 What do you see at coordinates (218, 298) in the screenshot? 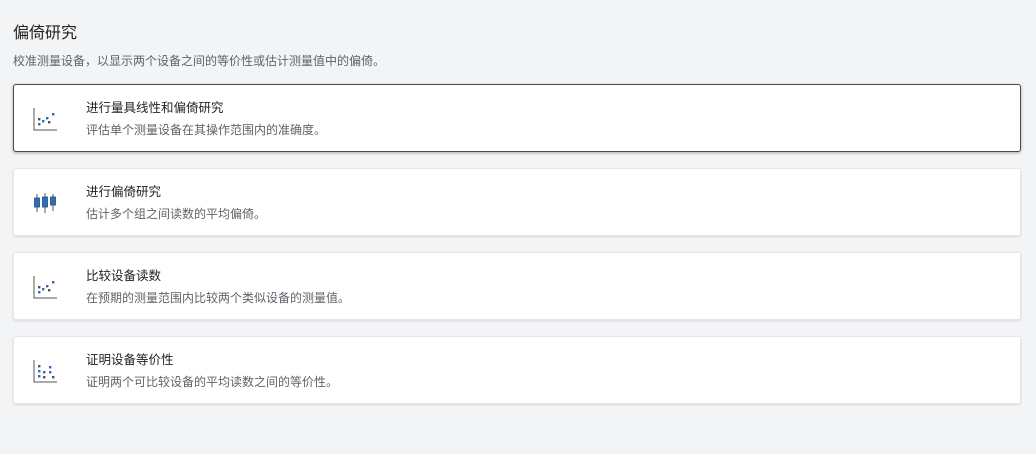
I see `option-description: 在预期的测量范围内比较两个类似设备的测量值。` at bounding box center [218, 298].